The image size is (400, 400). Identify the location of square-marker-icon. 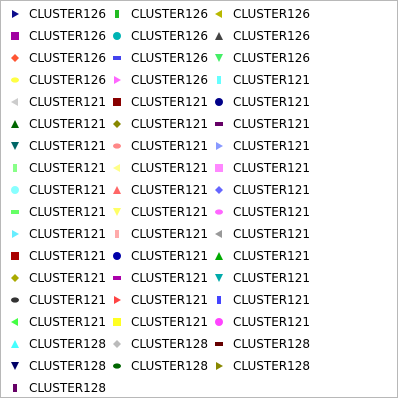
(15, 36).